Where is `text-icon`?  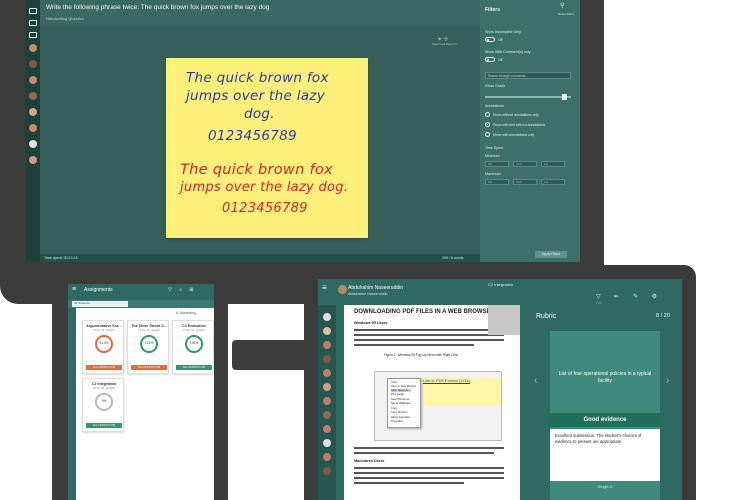
text-icon is located at coordinates (33, 35).